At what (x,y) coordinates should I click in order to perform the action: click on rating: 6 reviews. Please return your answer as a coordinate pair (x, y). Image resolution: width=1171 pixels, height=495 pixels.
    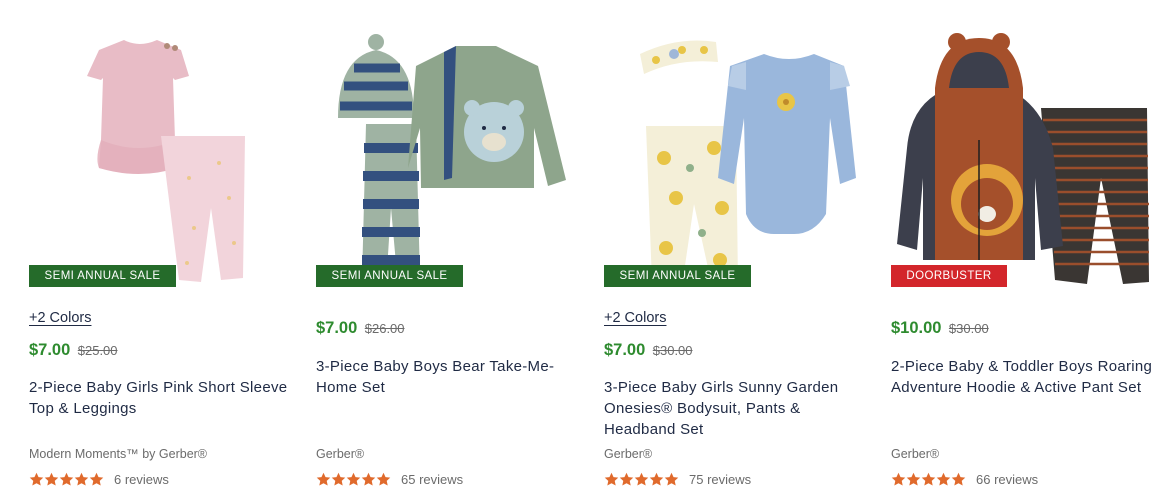
    Looking at the image, I should click on (99, 479).